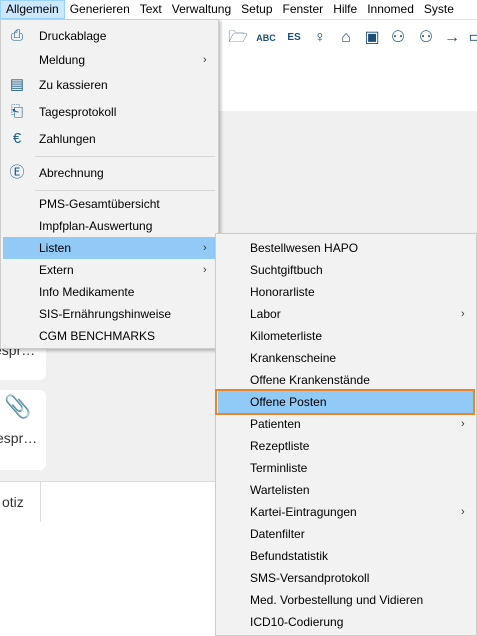  Describe the element at coordinates (109, 36) in the screenshot. I see `menu-item-druckablage: ⎙ Druckablage` at that location.